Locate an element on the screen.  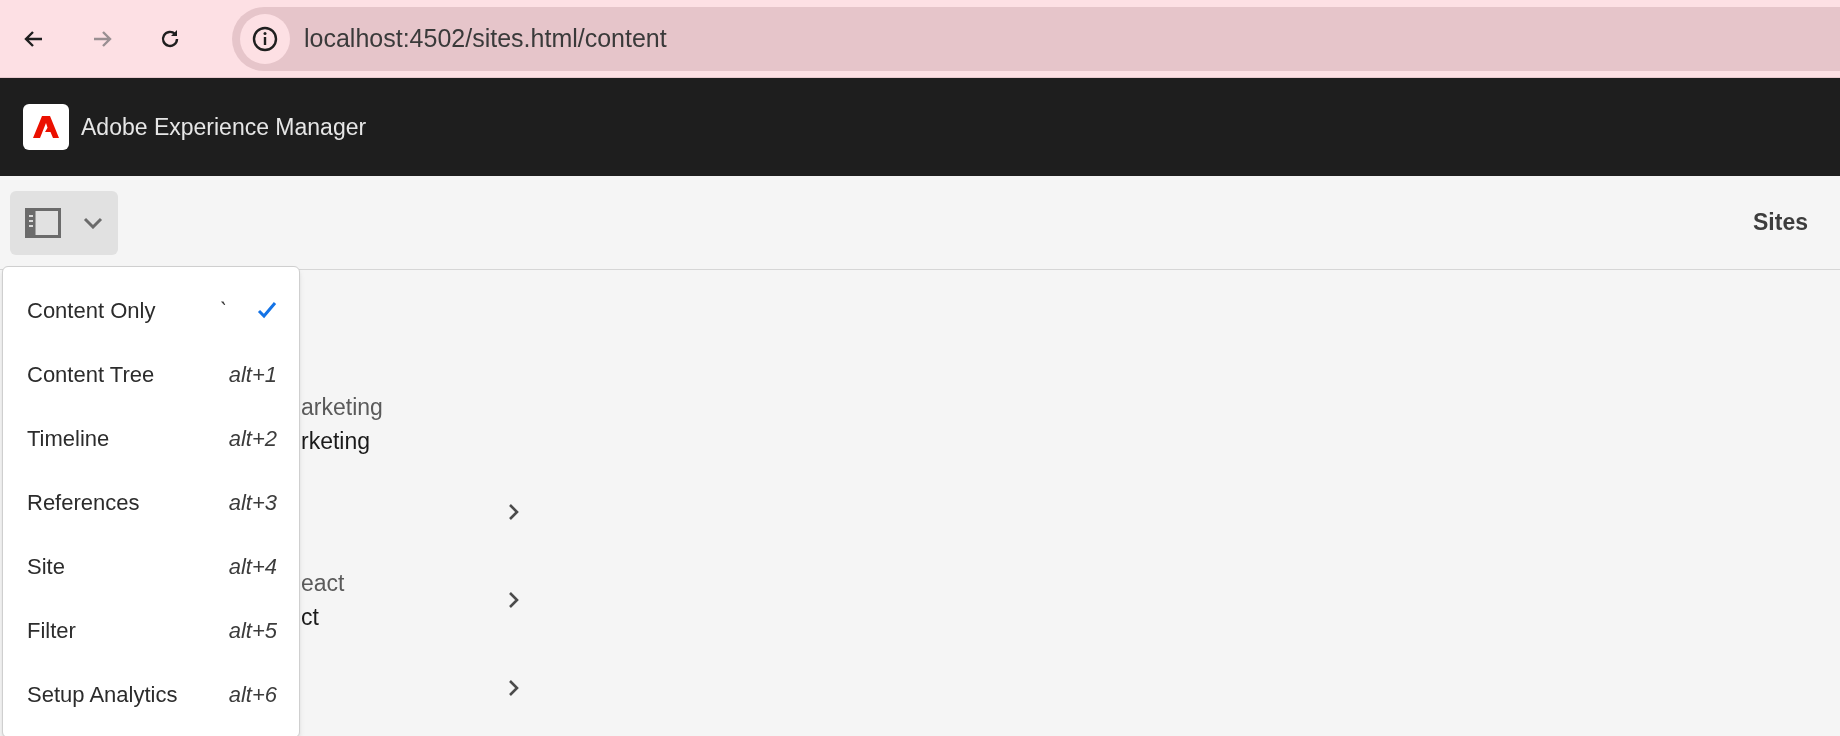
menu-item: Filter alt+5 is located at coordinates (151, 630).